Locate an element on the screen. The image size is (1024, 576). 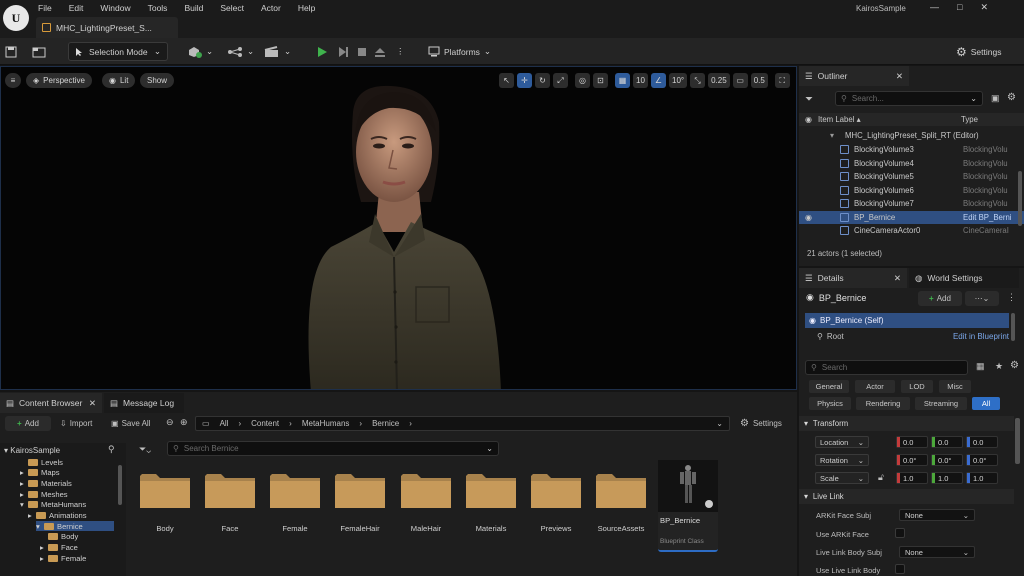
live-link-body-subj-dropdown: None ⌄ is located at coordinates (937, 552).